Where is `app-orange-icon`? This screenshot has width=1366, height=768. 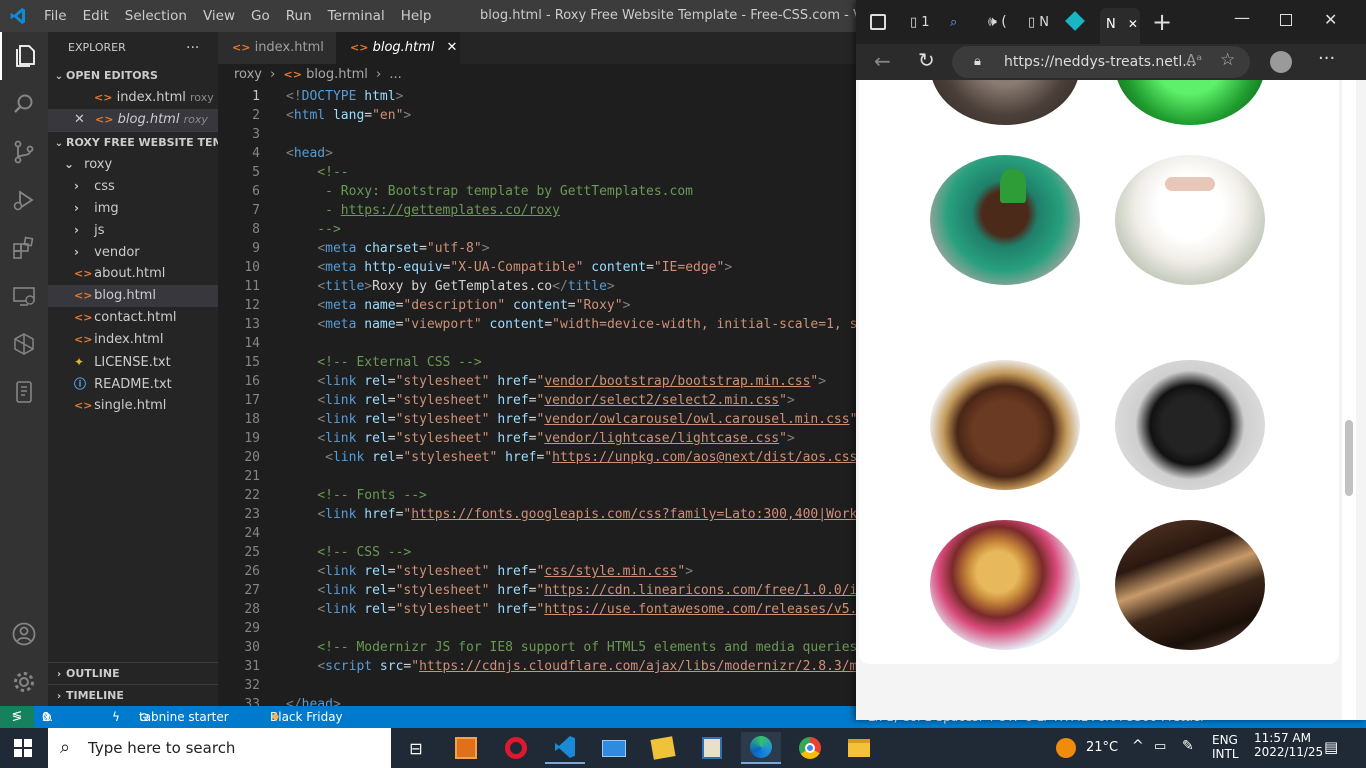 app-orange-icon is located at coordinates (466, 748).